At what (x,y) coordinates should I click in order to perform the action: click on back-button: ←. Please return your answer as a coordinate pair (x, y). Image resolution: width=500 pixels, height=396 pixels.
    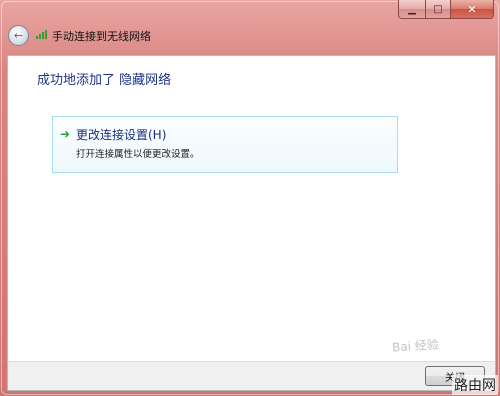
    Looking at the image, I should click on (18, 35).